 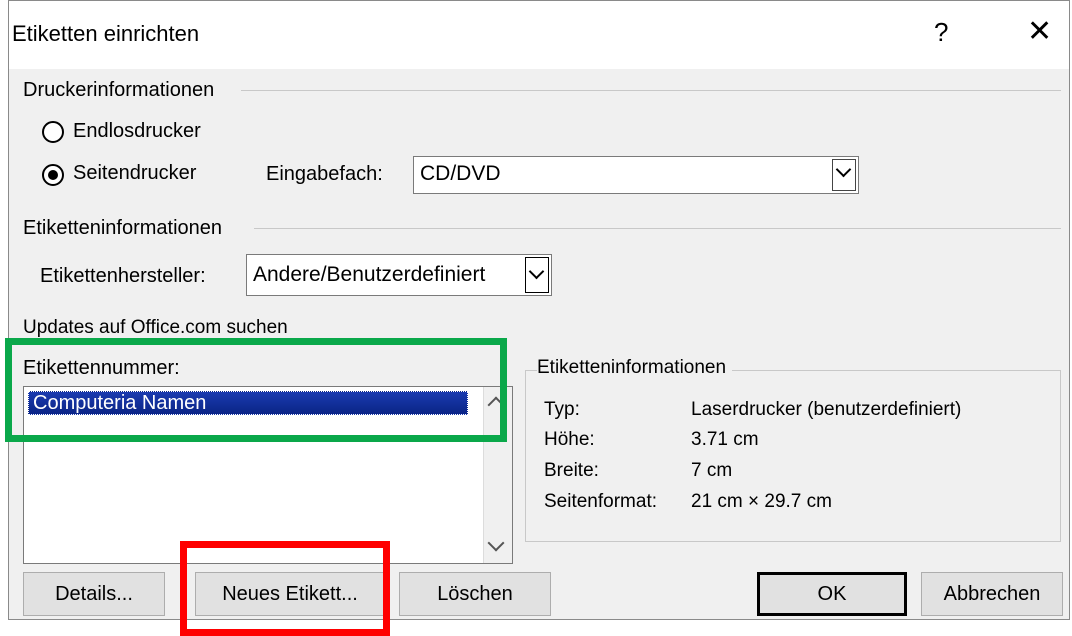 What do you see at coordinates (1039, 31) in the screenshot?
I see `close-button: ✕` at bounding box center [1039, 31].